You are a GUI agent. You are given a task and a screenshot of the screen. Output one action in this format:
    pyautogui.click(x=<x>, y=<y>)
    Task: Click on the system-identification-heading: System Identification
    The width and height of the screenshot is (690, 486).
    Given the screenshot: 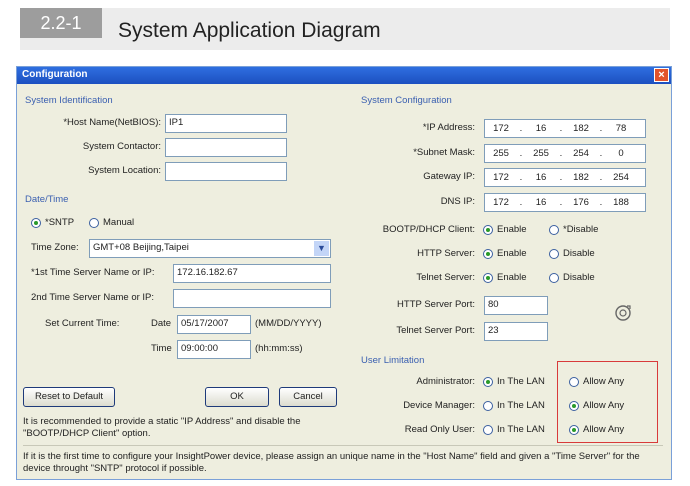 What is the action you would take?
    pyautogui.click(x=69, y=100)
    